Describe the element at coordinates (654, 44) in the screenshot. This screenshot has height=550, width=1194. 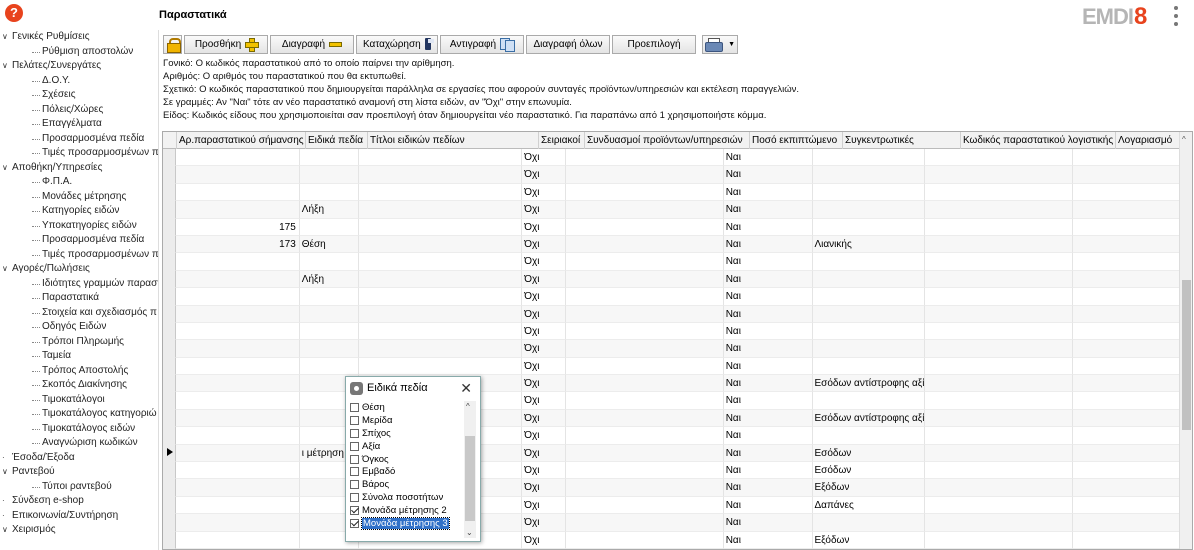
I see `default-button: Προεπιλογή` at that location.